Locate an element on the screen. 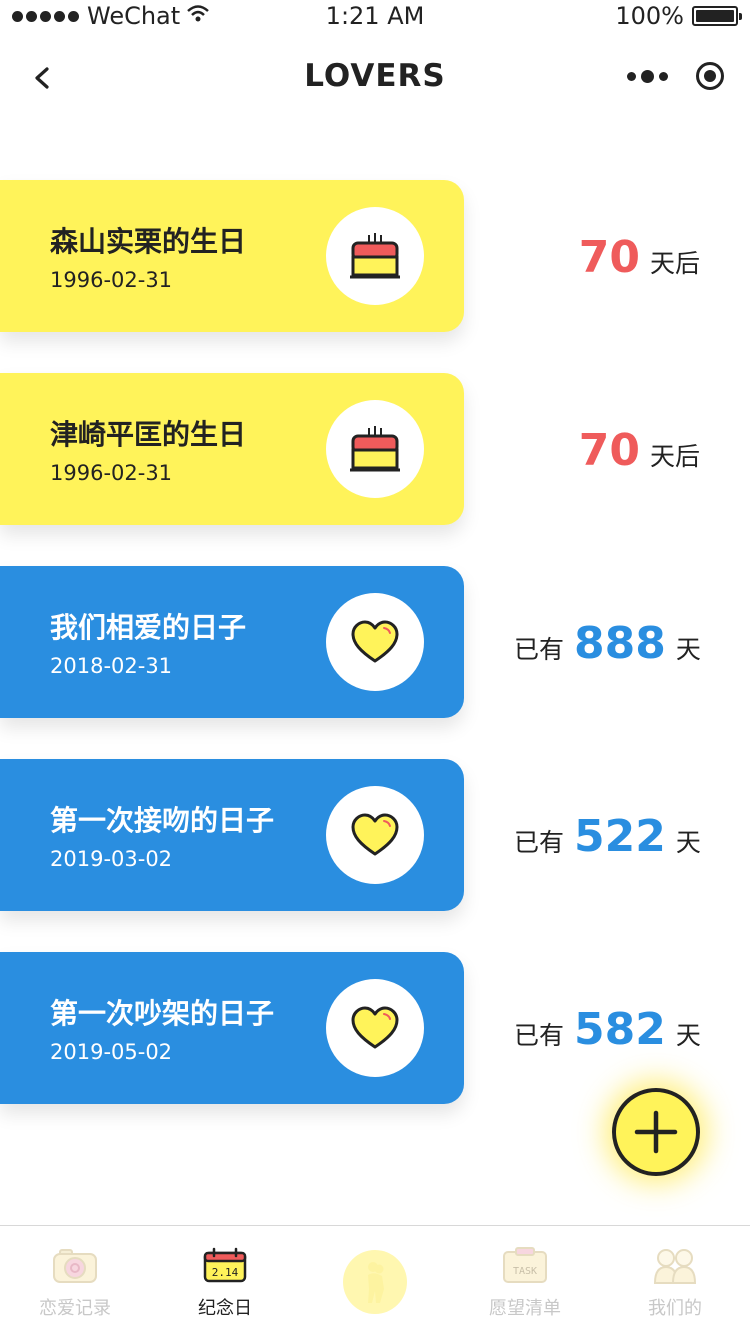 Image resolution: width=750 pixels, height=1334 pixels. card-date: 2019-03-02 is located at coordinates (111, 859).